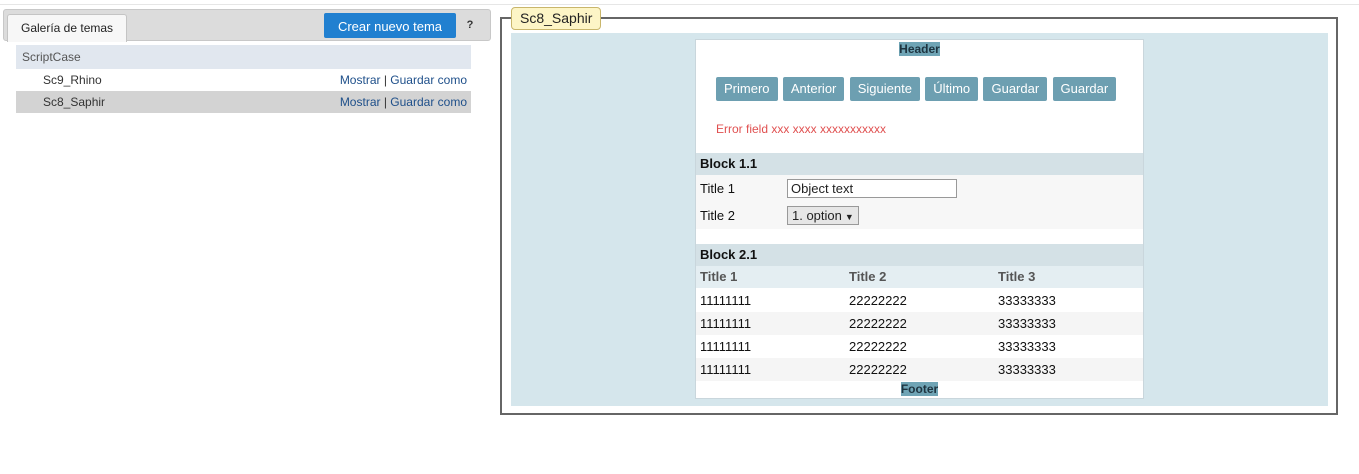 This screenshot has height=474, width=1359. Describe the element at coordinates (1015, 89) in the screenshot. I see `save-button: Guardar` at that location.